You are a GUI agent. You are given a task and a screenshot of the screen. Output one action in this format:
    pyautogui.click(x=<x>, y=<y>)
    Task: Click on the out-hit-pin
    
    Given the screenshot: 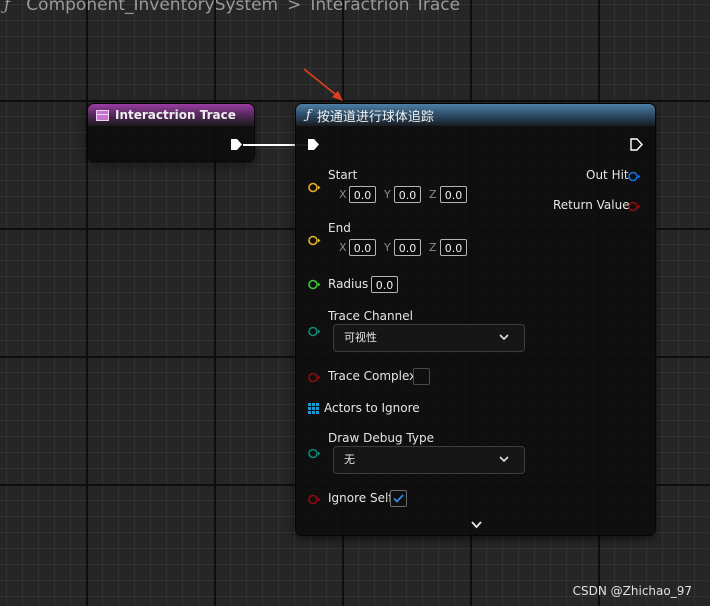 What is the action you would take?
    pyautogui.click(x=634, y=176)
    